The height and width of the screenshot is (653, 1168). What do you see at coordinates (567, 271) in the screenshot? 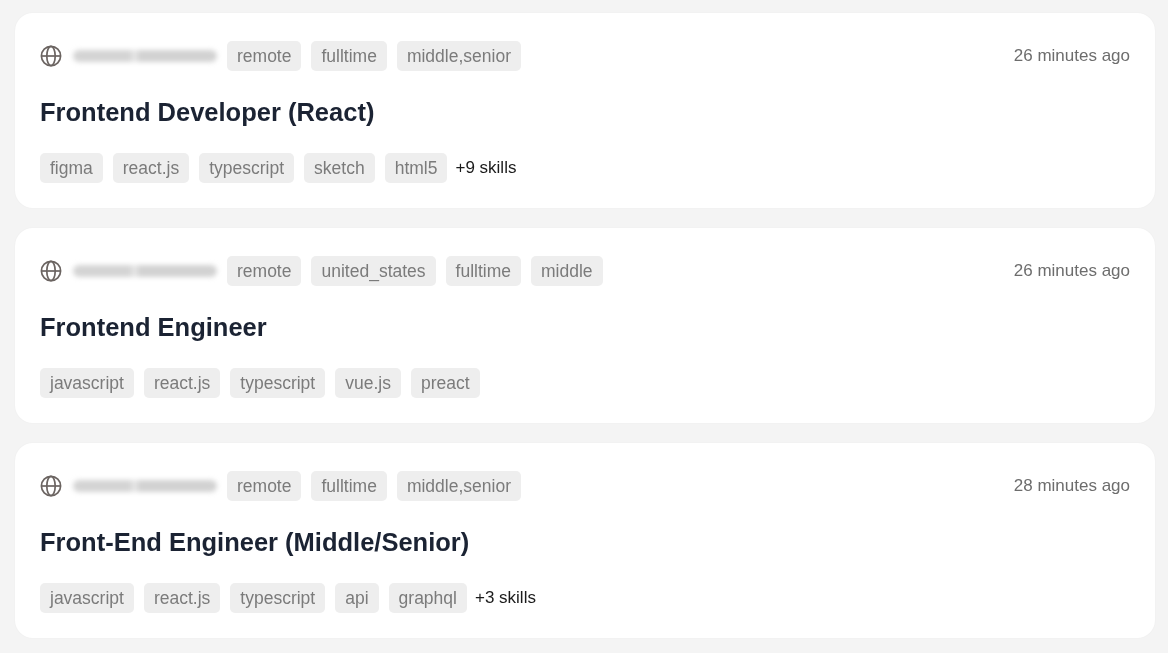
I see `tag: middle` at bounding box center [567, 271].